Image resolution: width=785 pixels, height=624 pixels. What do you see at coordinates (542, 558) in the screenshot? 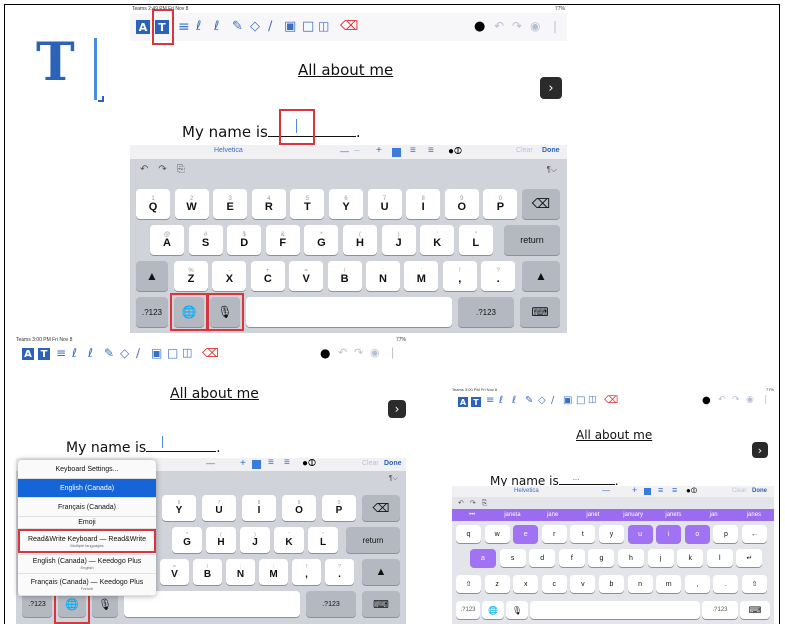
I see `key-d: d` at bounding box center [542, 558].